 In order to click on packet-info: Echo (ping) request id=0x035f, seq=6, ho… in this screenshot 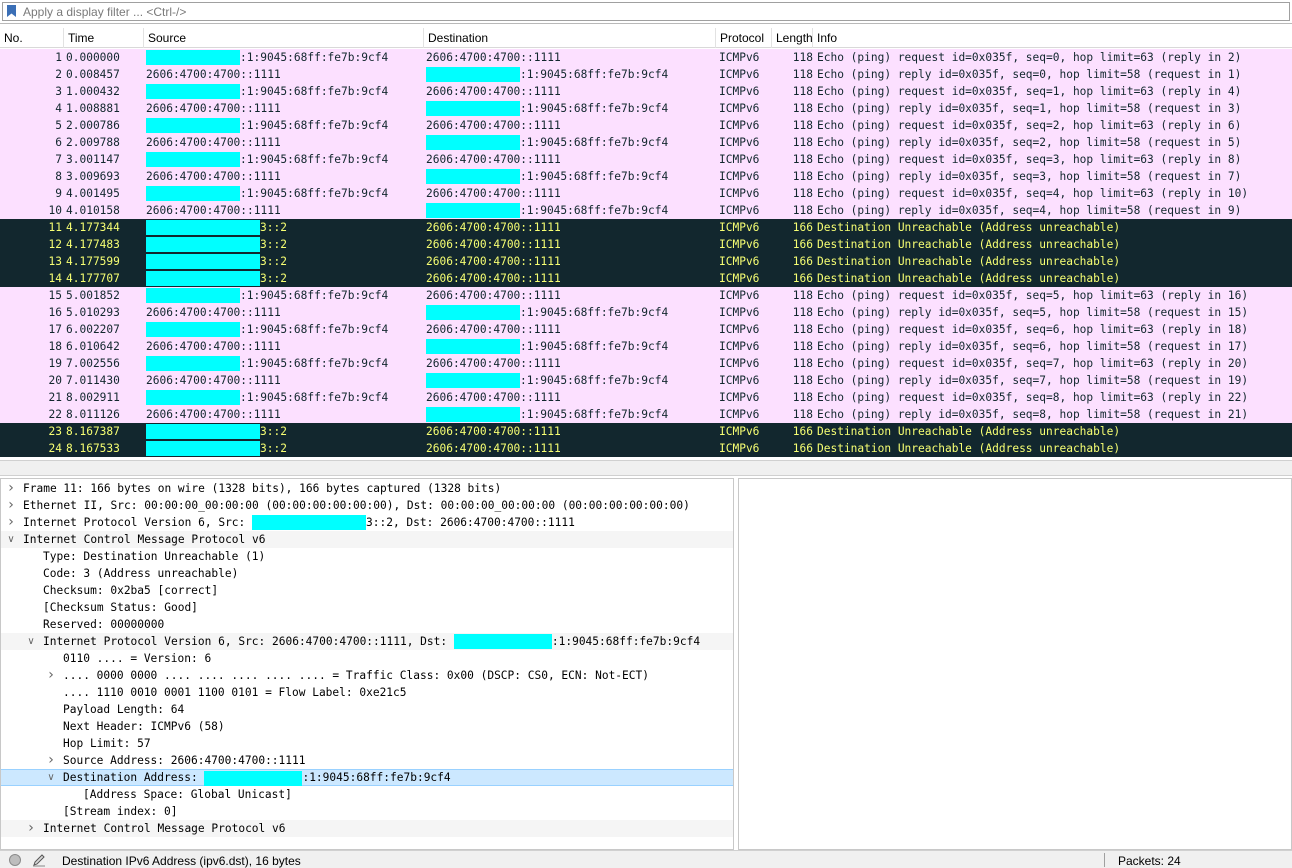, I will do `click(1033, 329)`.